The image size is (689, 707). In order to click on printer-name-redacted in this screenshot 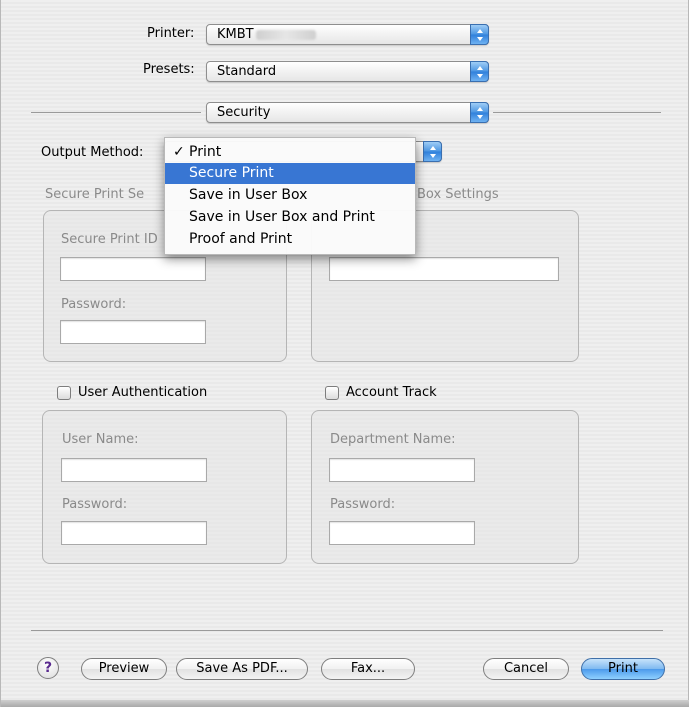, I will do `click(285, 34)`.